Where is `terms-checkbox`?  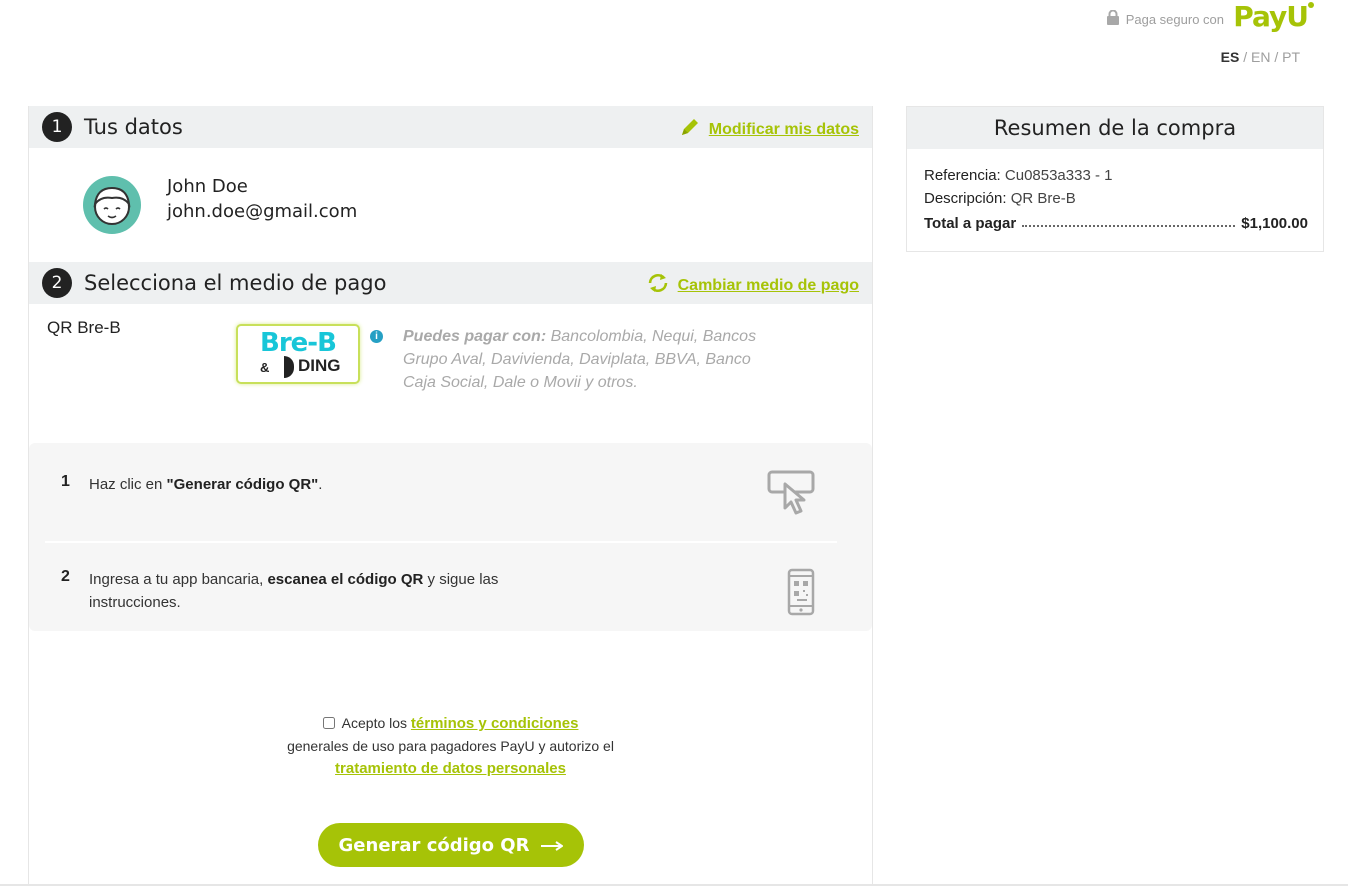
terms-checkbox is located at coordinates (328, 723).